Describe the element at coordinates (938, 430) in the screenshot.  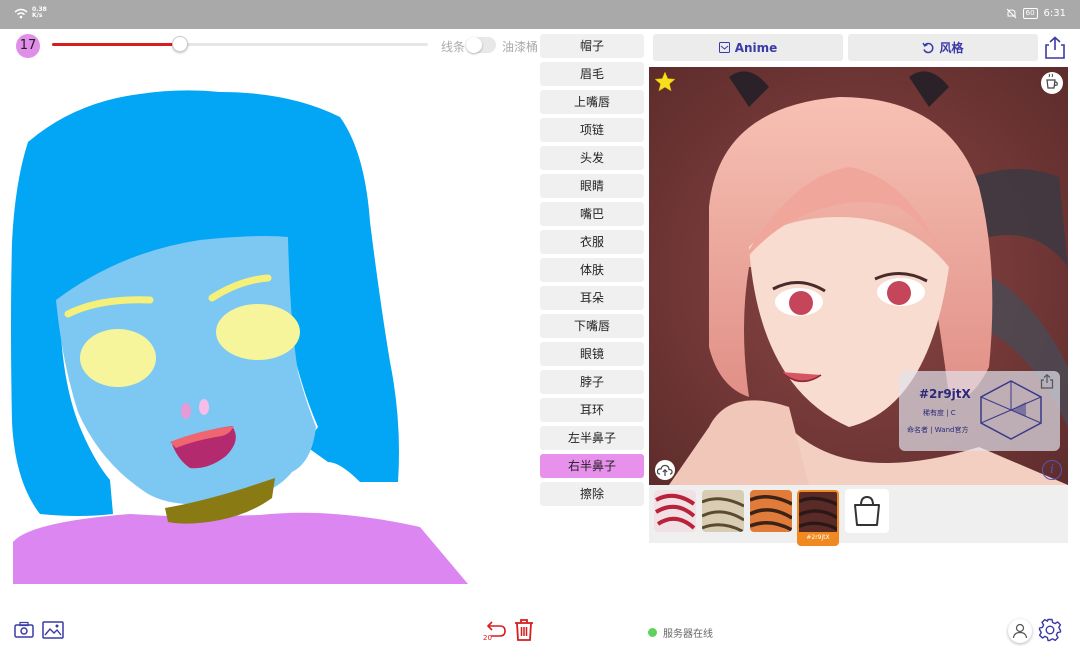
I see `style-author: 命名者 | Wand官方` at that location.